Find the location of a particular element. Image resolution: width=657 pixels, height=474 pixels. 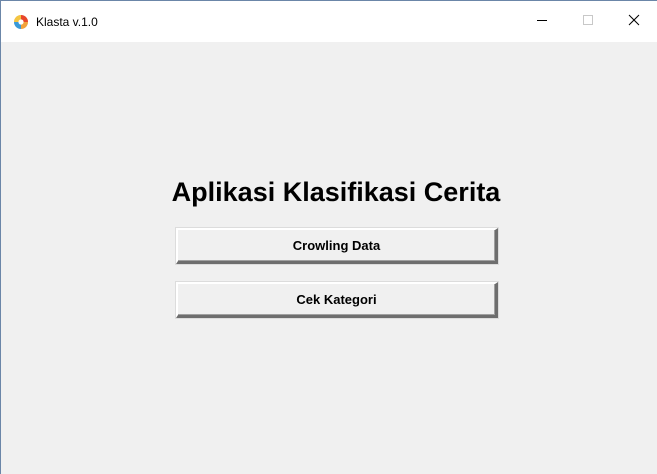

crowling-data-button: Crowling Data is located at coordinates (337, 246).